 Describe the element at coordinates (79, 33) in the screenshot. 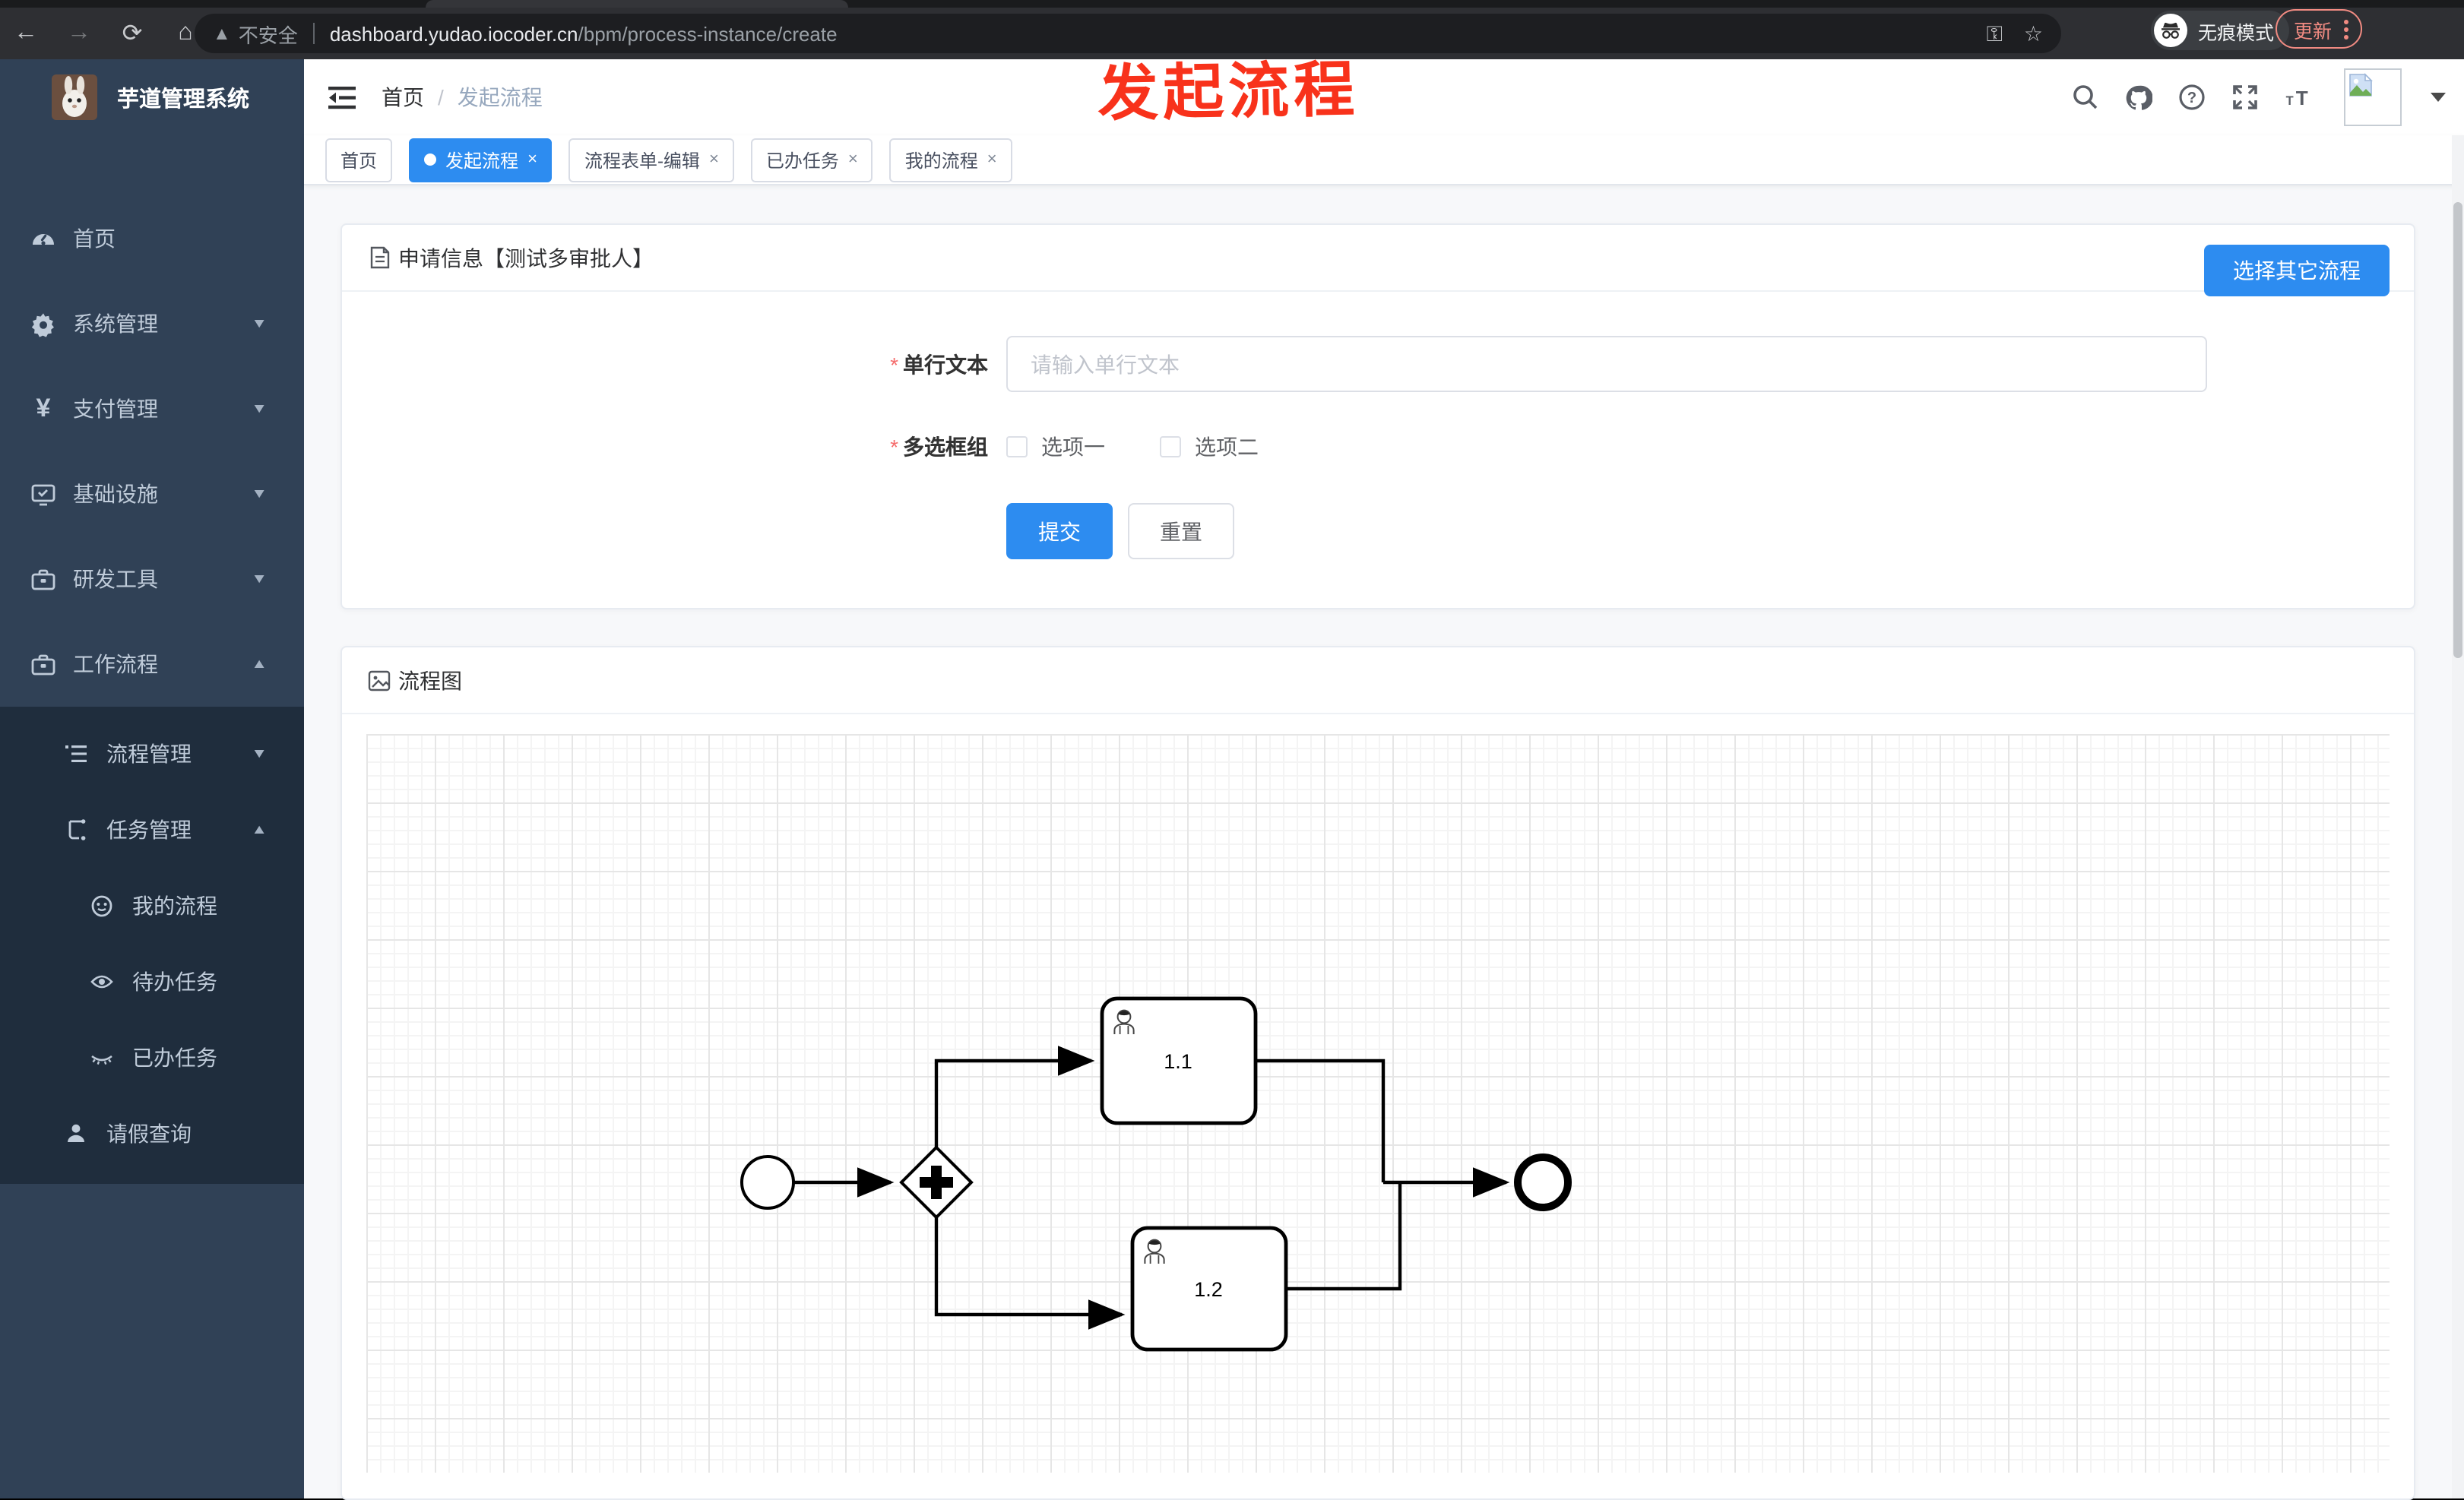

I see `forward-icon: →` at that location.